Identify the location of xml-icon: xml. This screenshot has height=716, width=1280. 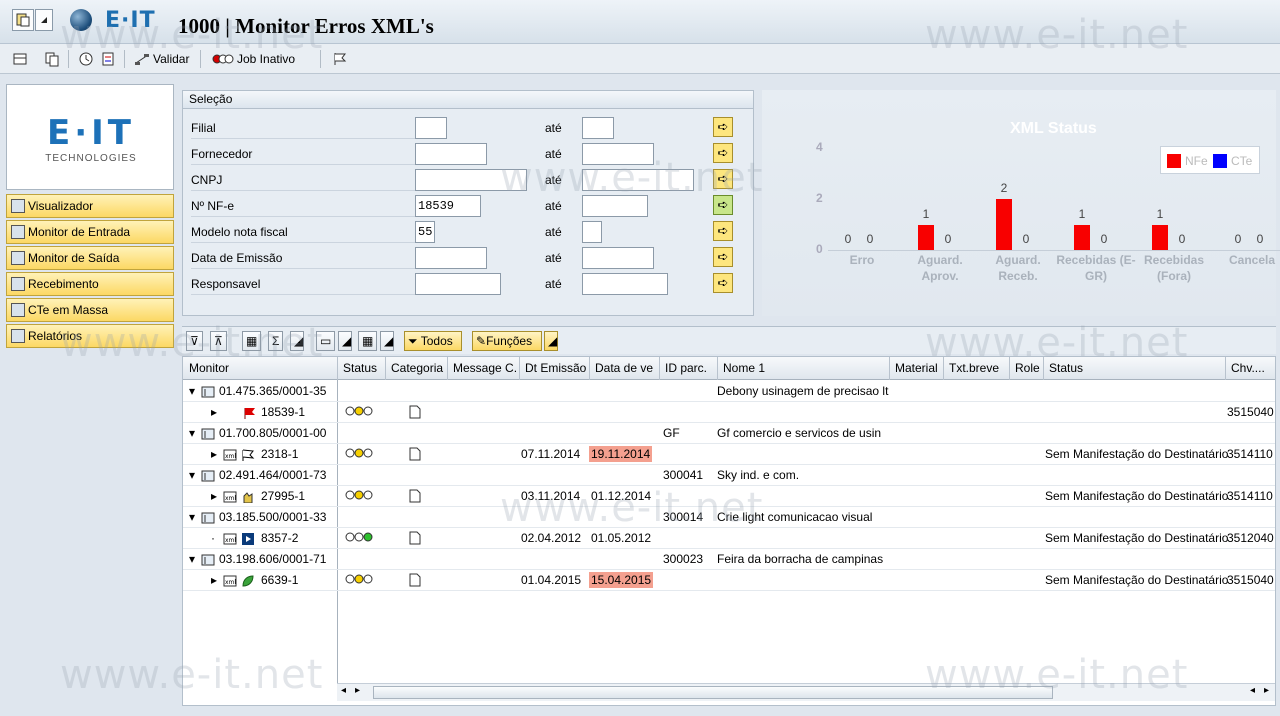
(230, 496).